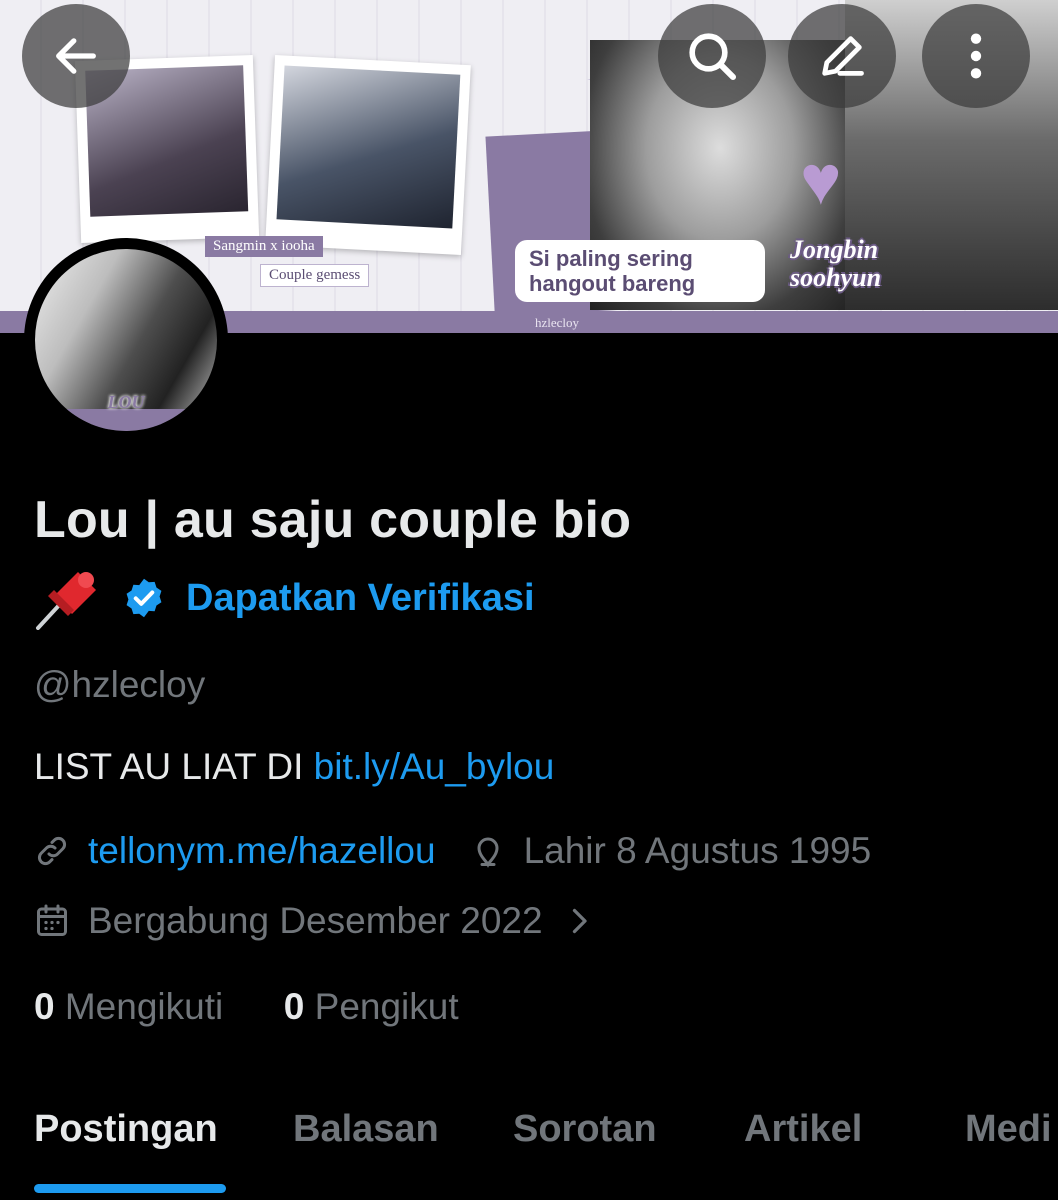 This screenshot has height=1200, width=1058. What do you see at coordinates (640, 271) in the screenshot?
I see `banner-caption-c: Si paling sering hangout bareng` at bounding box center [640, 271].